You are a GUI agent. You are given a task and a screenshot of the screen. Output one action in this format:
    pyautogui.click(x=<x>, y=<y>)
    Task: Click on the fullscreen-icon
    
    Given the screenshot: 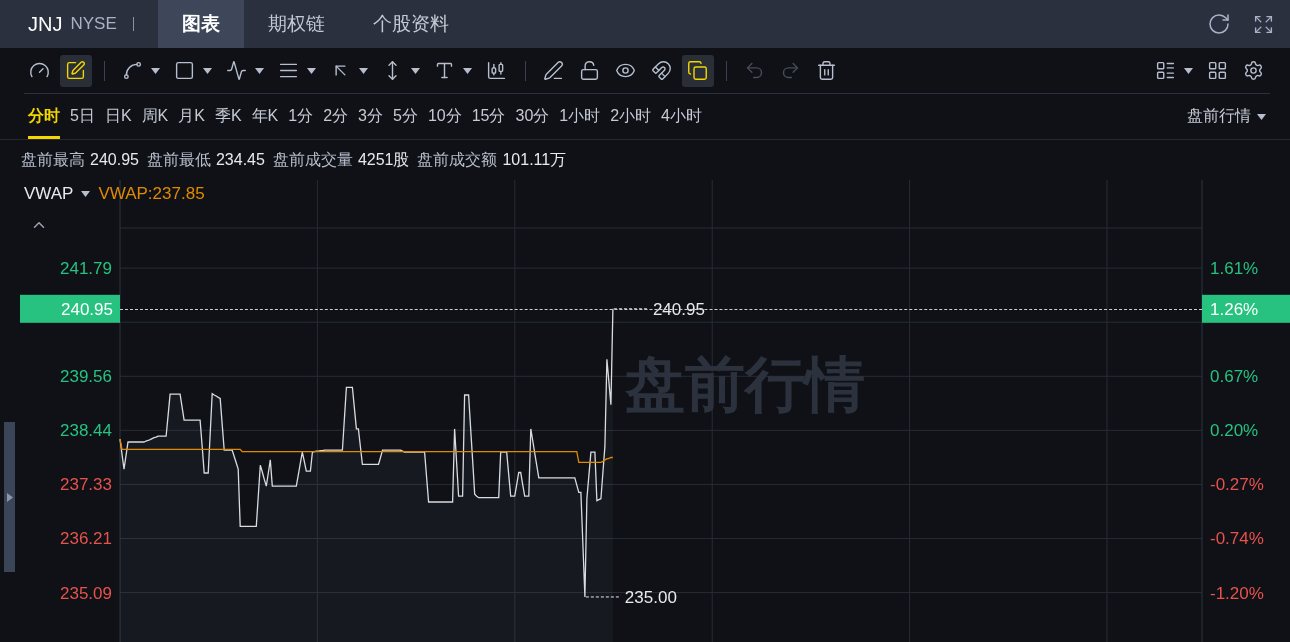 What is the action you would take?
    pyautogui.click(x=1263, y=24)
    